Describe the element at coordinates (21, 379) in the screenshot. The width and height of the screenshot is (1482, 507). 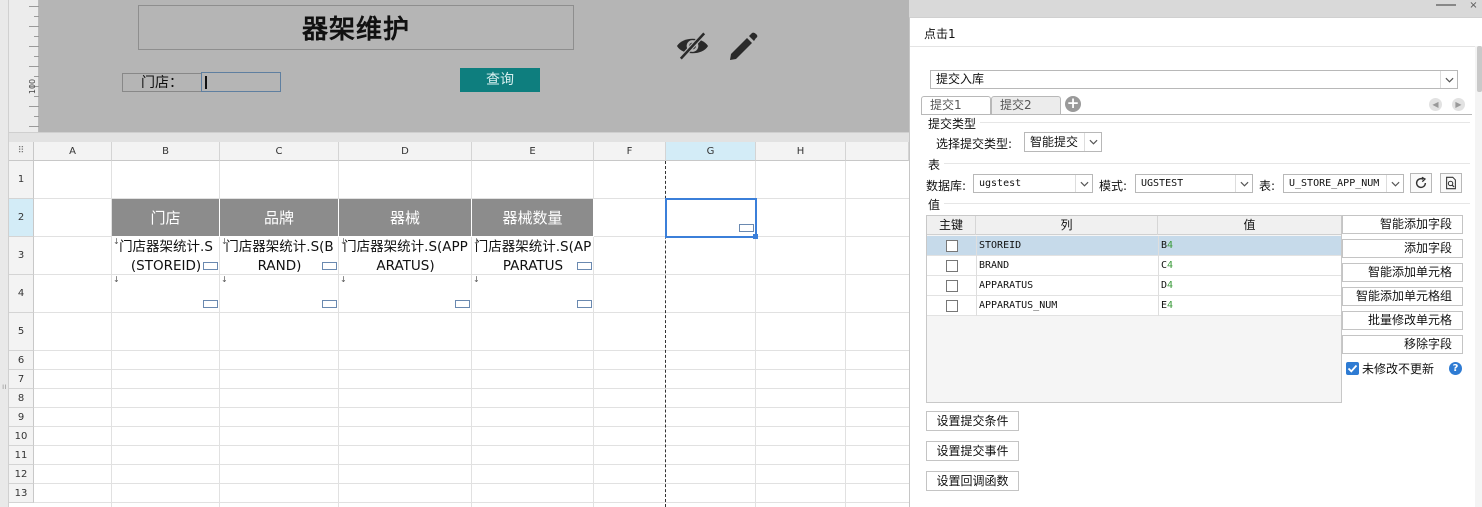
I see `row-header-7: 7` at that location.